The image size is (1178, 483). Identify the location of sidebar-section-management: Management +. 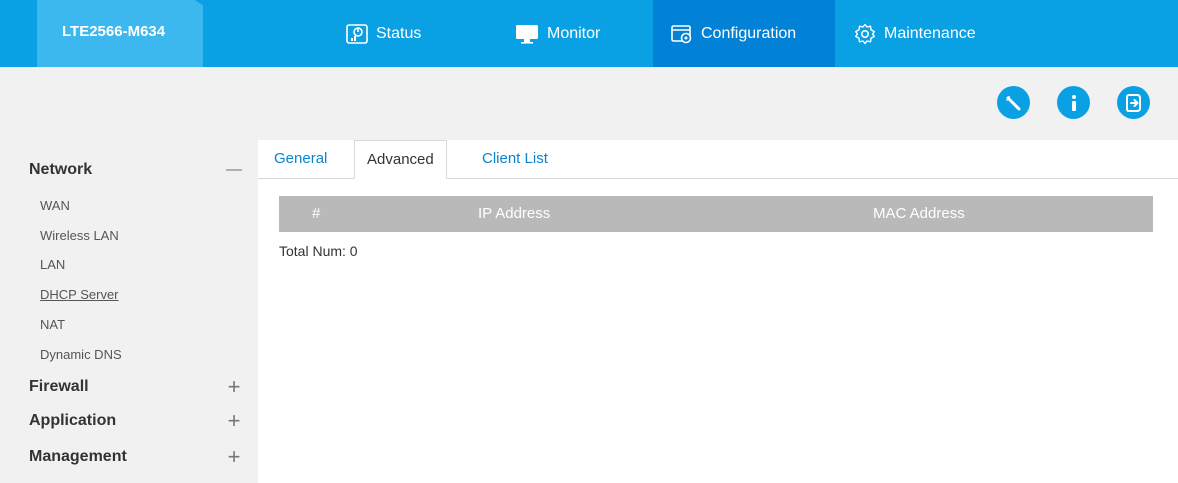
(136, 457).